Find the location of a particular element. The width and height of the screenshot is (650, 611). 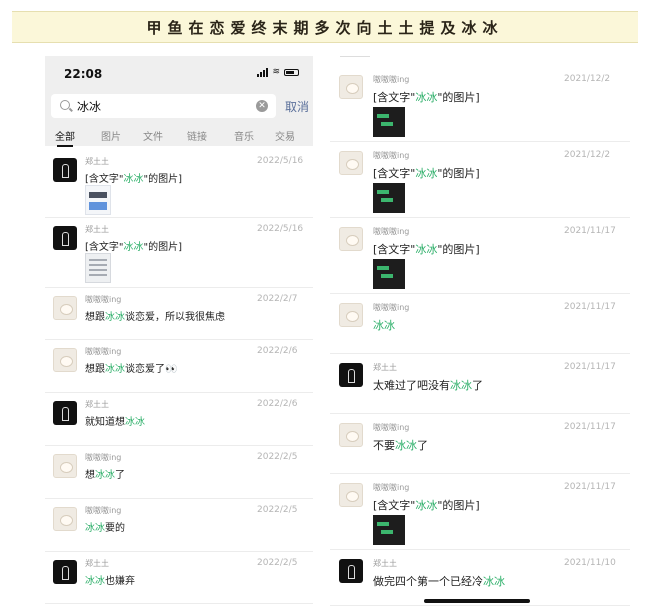

result-row: 郑土土 2022/2/5 冰冰也嫌弃 is located at coordinates (179, 578).